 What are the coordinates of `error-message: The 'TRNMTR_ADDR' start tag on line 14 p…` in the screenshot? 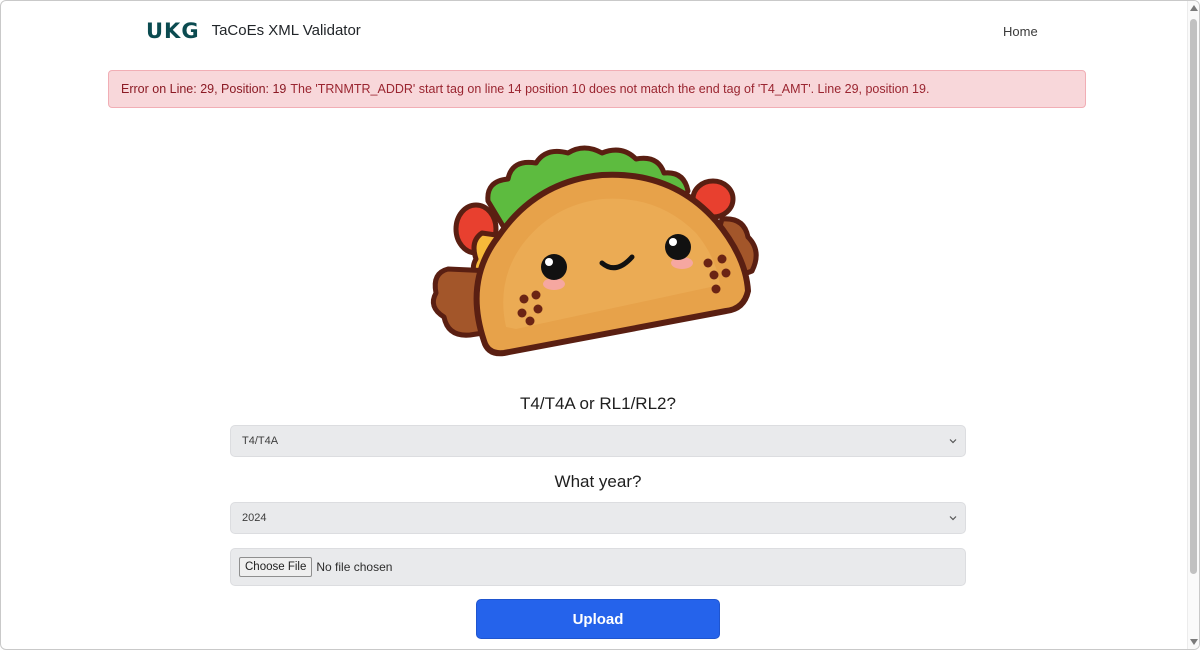 It's located at (610, 89).